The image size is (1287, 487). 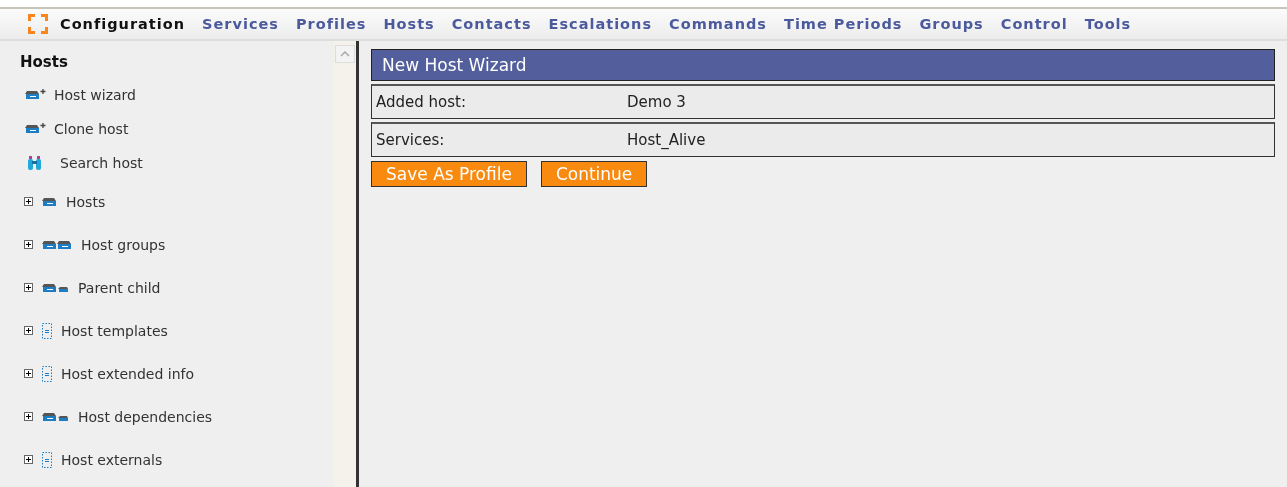 What do you see at coordinates (421, 102) in the screenshot?
I see `field-label: Added host:` at bounding box center [421, 102].